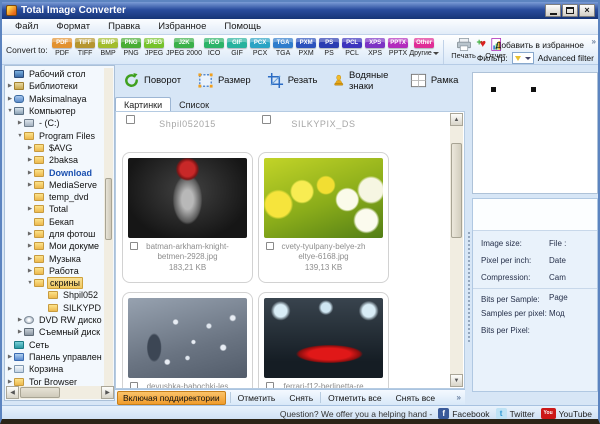  Describe the element at coordinates (257, 398) in the screenshot. I see `check-button: Отметить` at that location.